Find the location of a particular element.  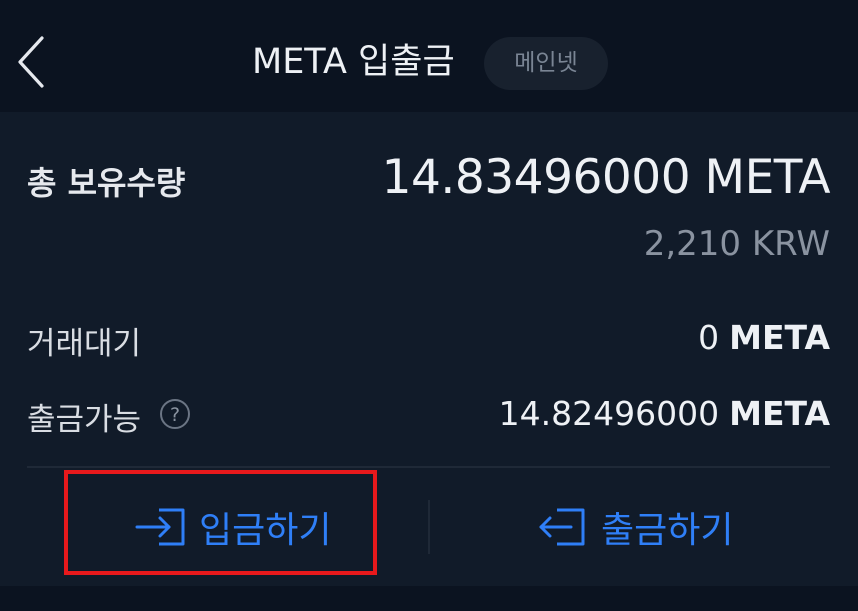

total-holdings-label: 총 보유수량 is located at coordinates (106, 183).